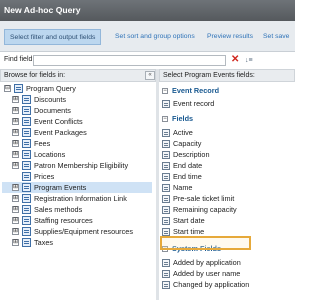 This screenshot has width=320, height=300. Describe the element at coordinates (58, 121) in the screenshot. I see `tree-node-label: Event Conflicts` at that location.